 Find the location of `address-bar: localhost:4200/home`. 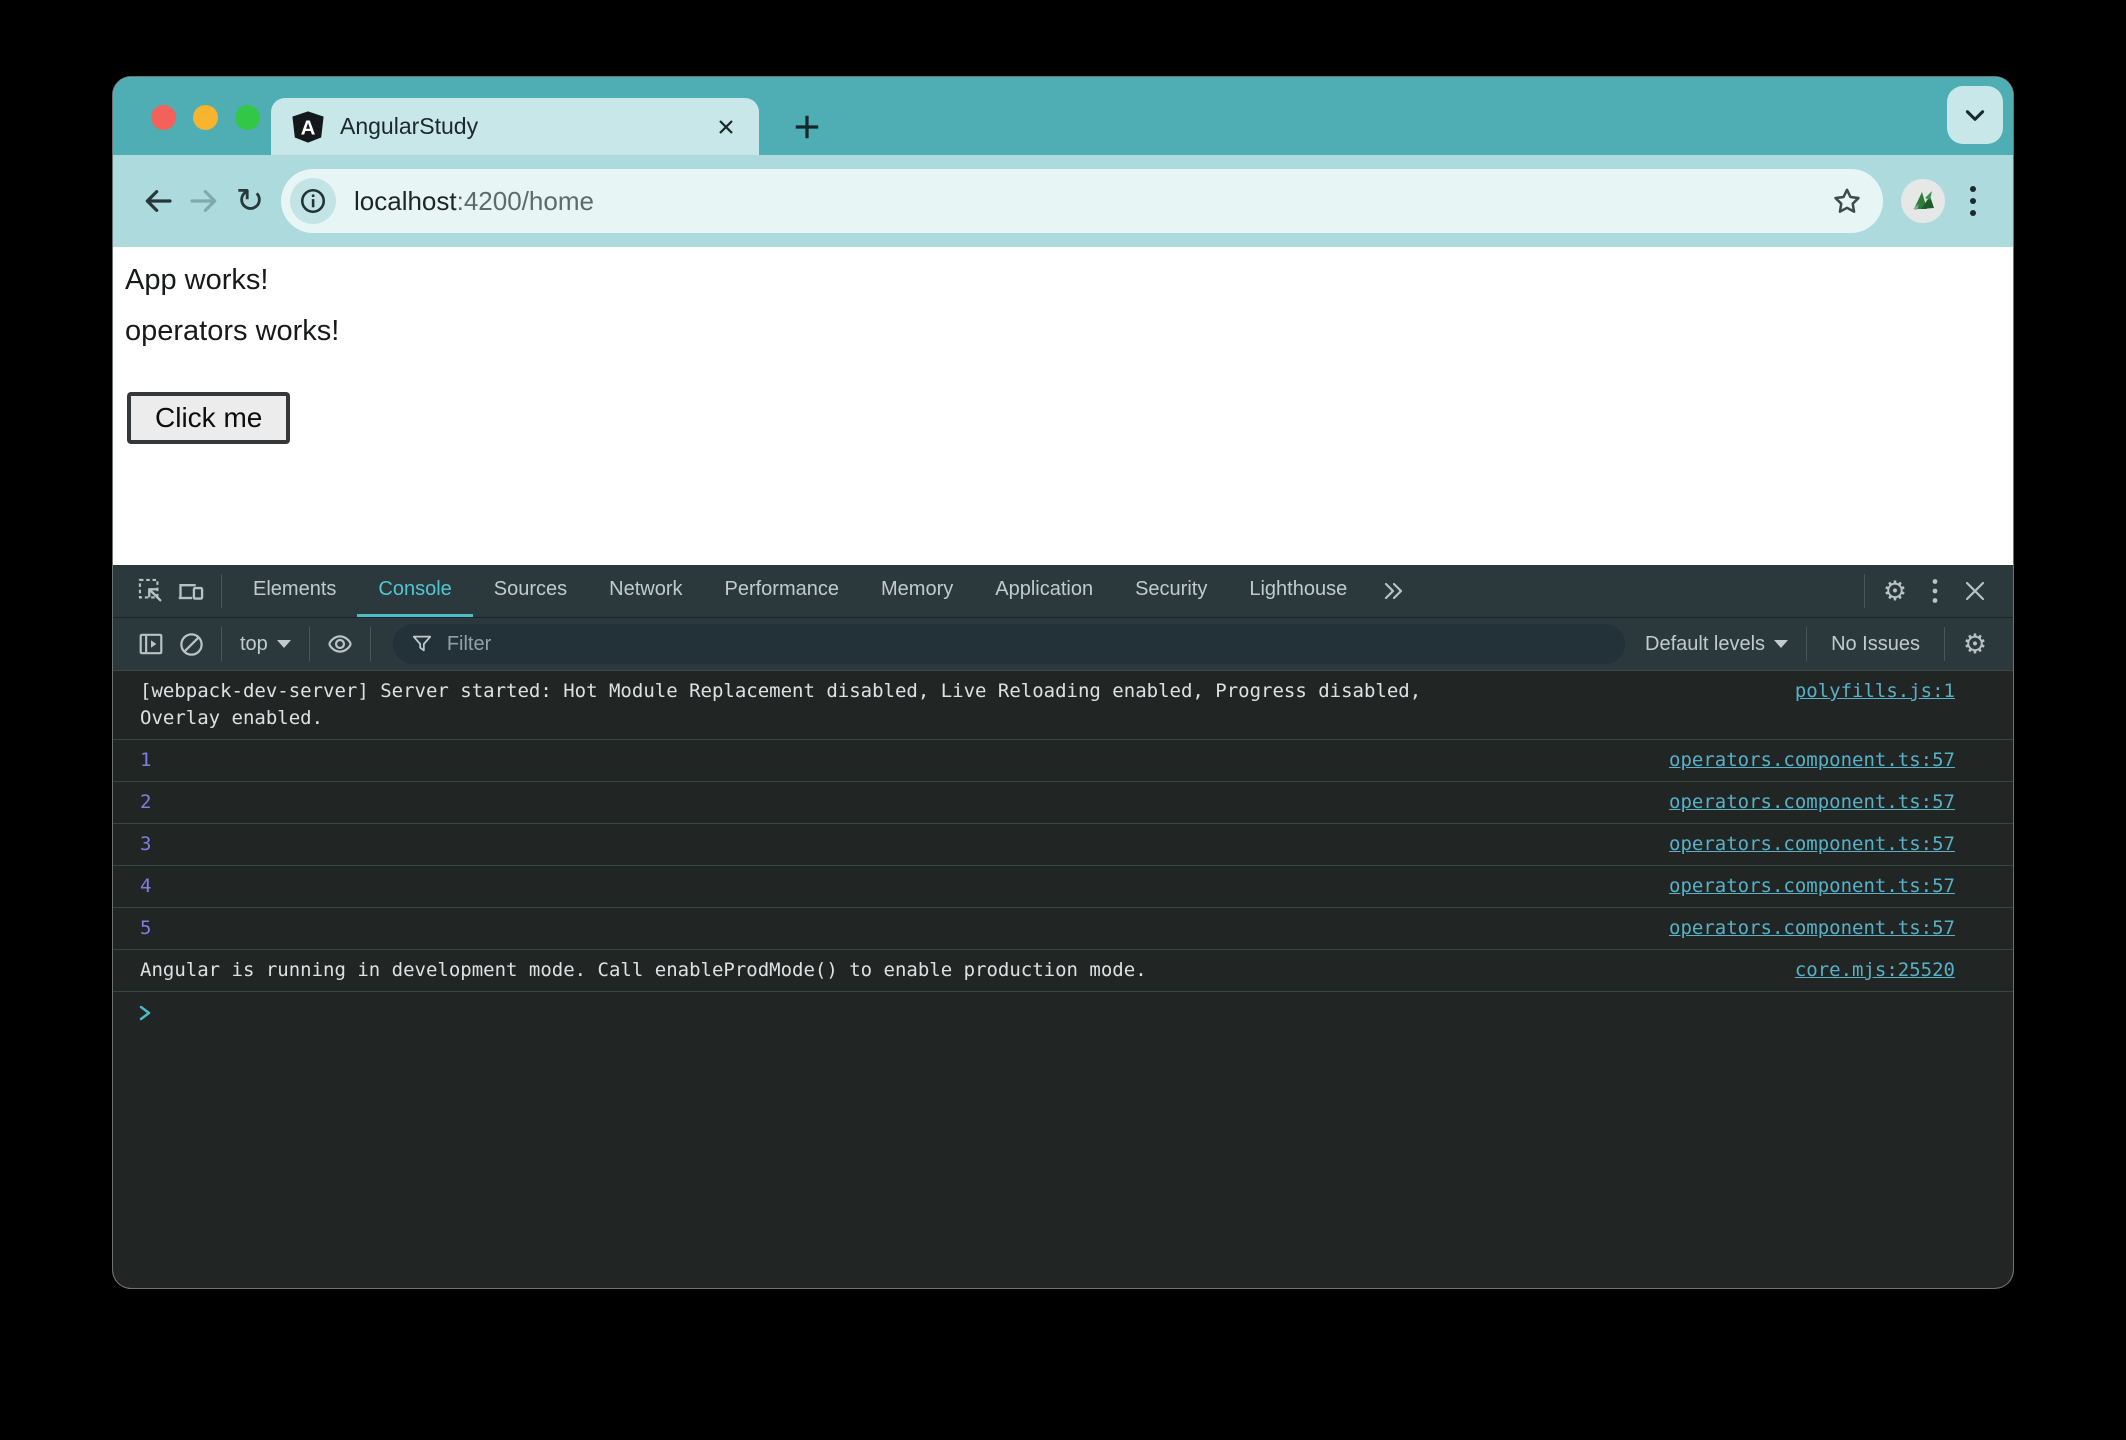

address-bar: localhost:4200/home is located at coordinates (1082, 201).